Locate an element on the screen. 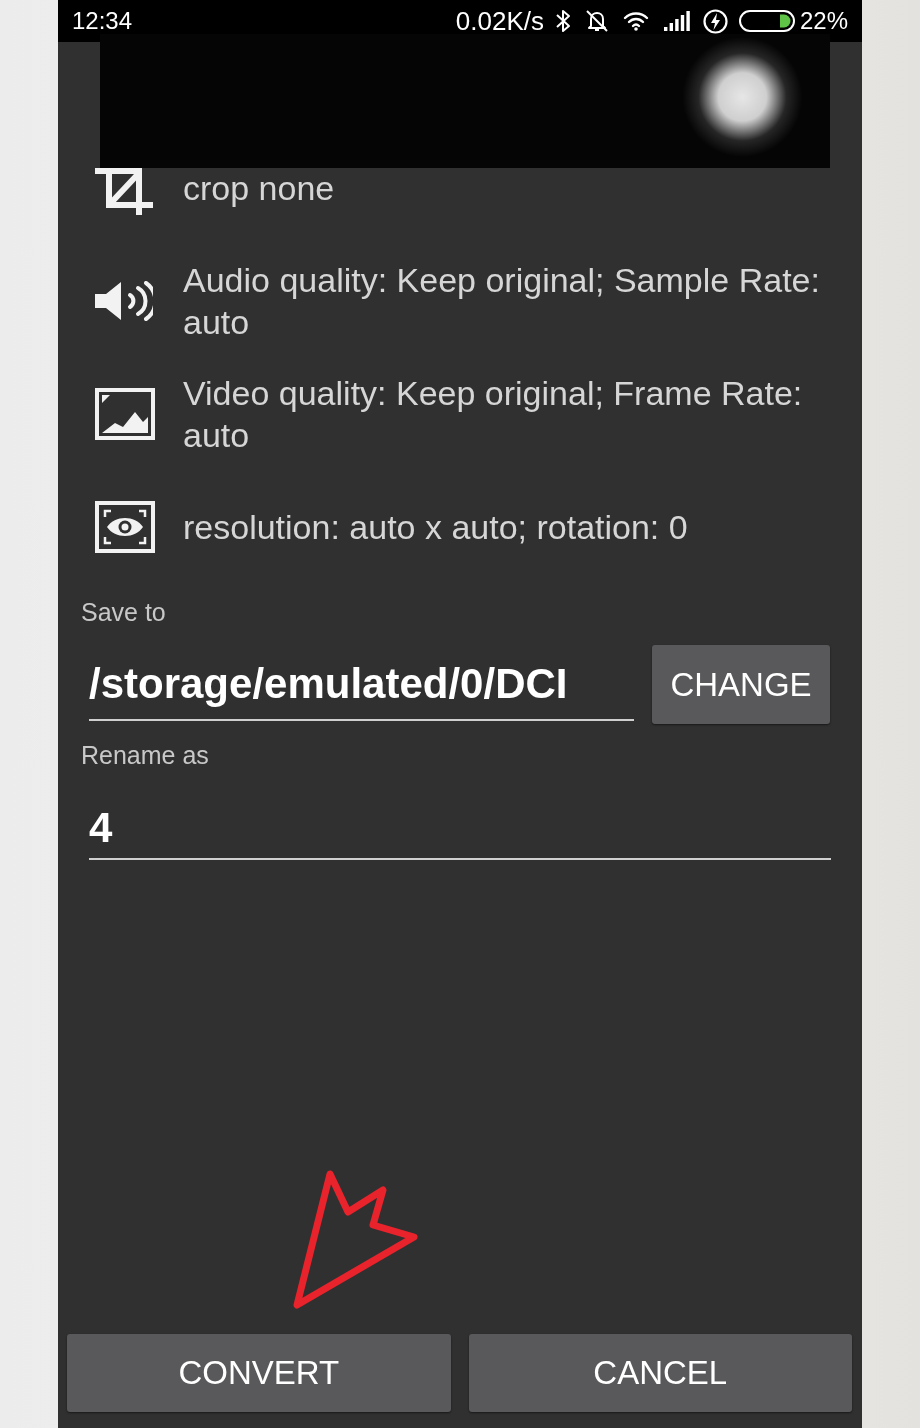 The height and width of the screenshot is (1428, 920). signal-bars-icon is located at coordinates (677, 21).